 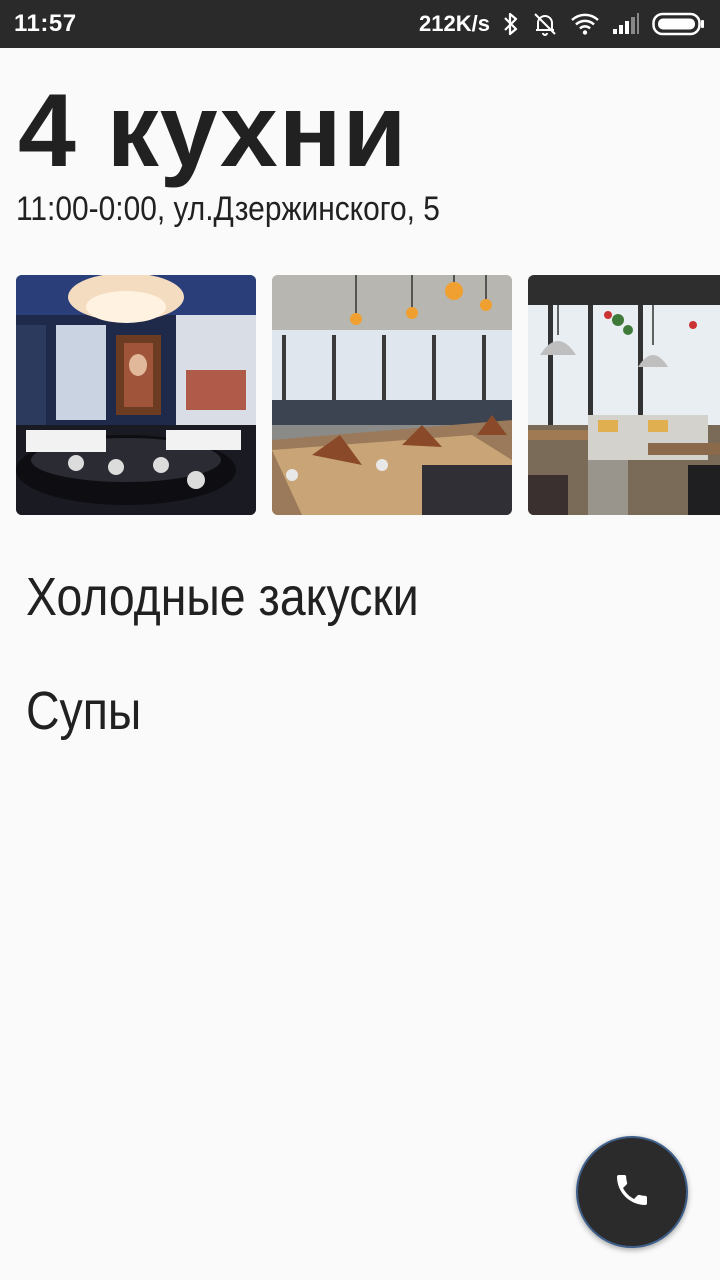 I want to click on battery-icon, so click(x=679, y=24).